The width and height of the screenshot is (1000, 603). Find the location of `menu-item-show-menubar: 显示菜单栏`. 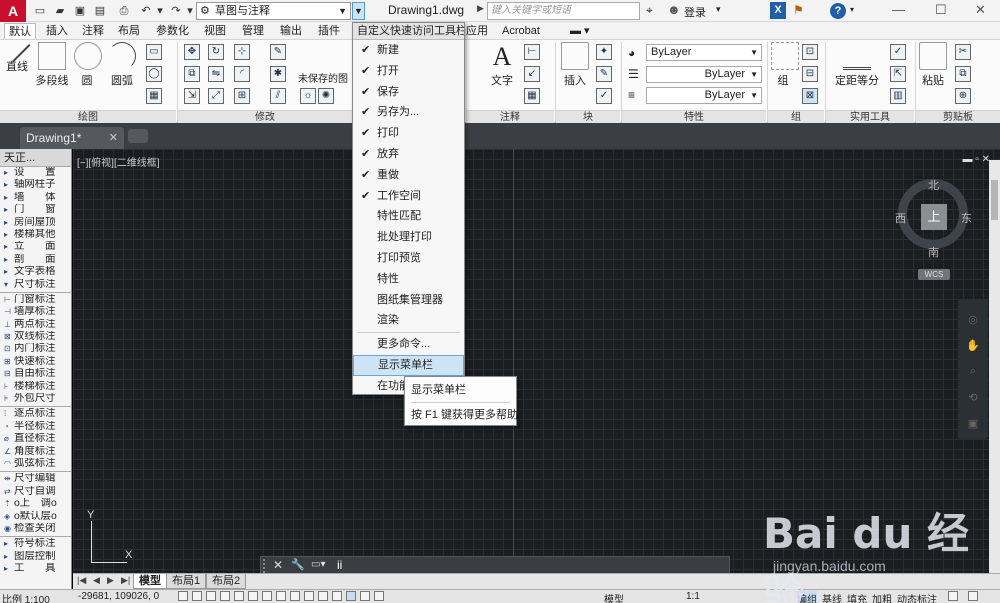

menu-item-show-menubar: 显示菜单栏 is located at coordinates (408, 365).